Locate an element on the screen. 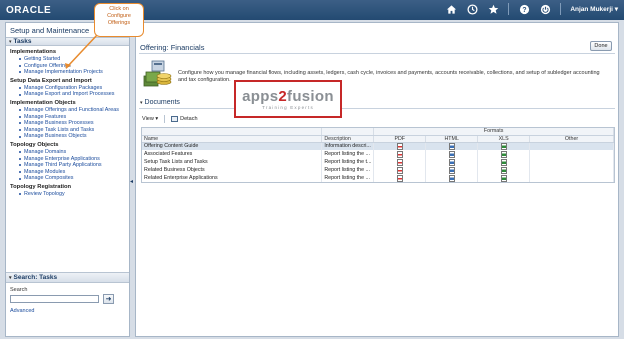 The height and width of the screenshot is (339, 624). advanced-search-link: Advanced is located at coordinates (22, 311).